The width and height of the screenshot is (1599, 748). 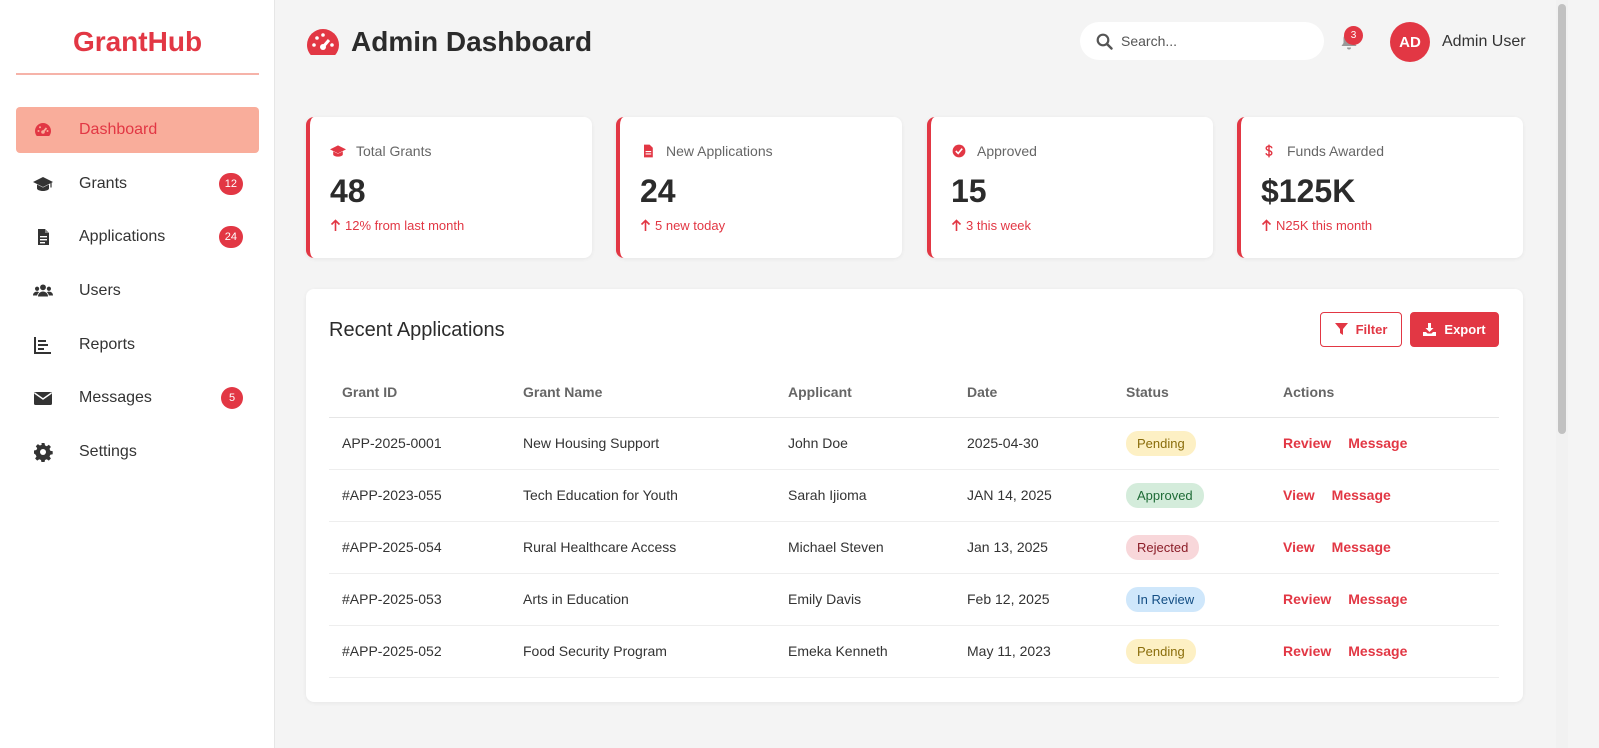 What do you see at coordinates (108, 452) in the screenshot?
I see `sidebar-item-label: Settings` at bounding box center [108, 452].